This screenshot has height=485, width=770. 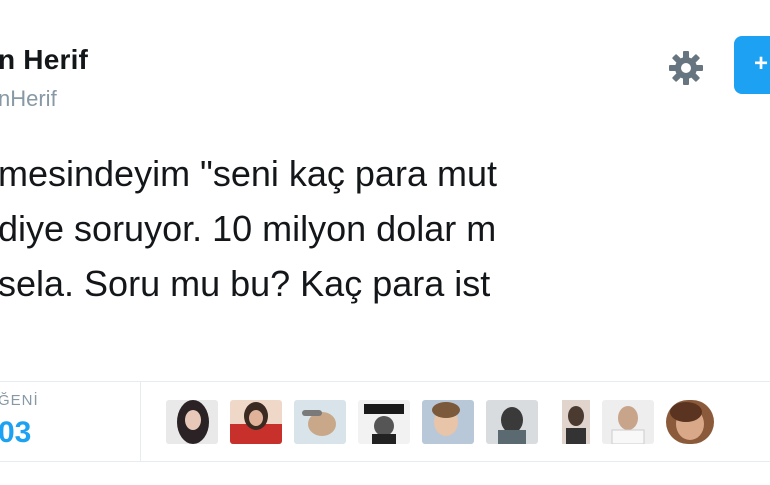 What do you see at coordinates (686, 68) in the screenshot?
I see `gear-icon` at bounding box center [686, 68].